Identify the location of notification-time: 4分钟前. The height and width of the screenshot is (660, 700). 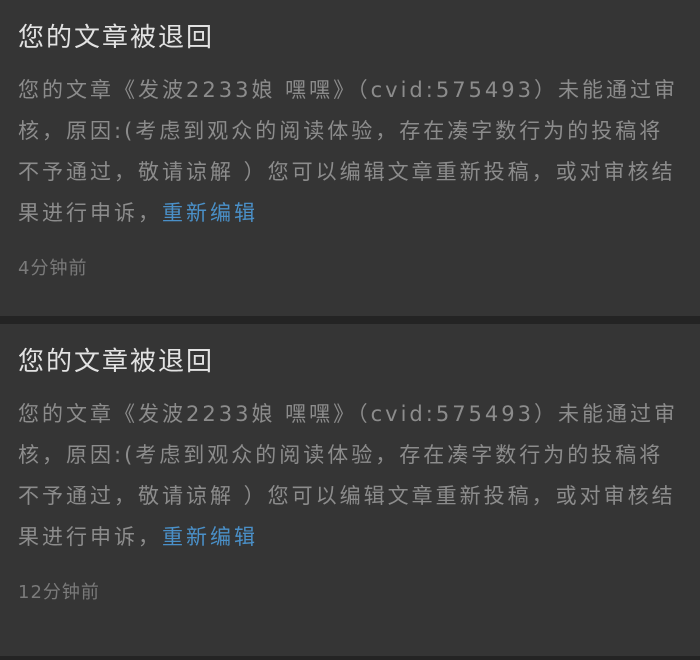
(53, 268).